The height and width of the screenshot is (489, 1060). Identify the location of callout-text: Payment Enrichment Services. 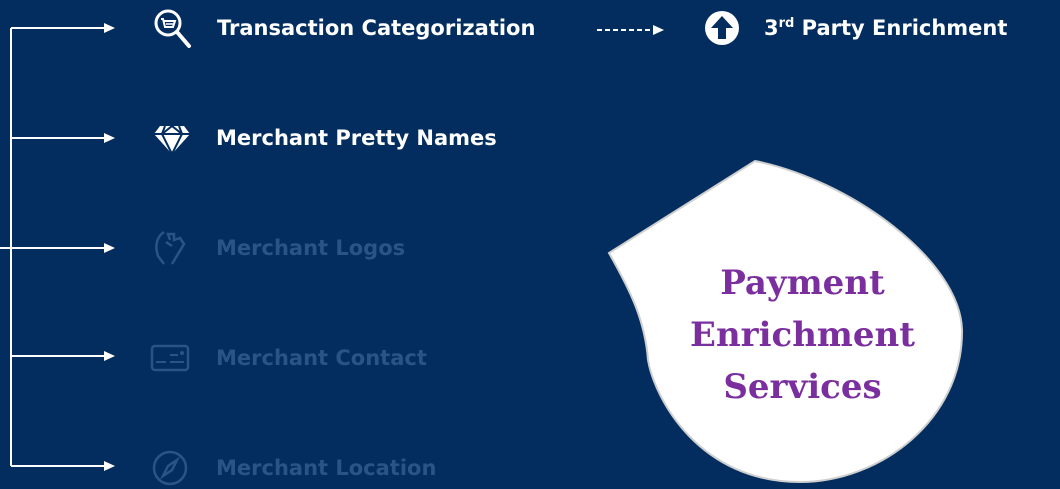
(802, 335).